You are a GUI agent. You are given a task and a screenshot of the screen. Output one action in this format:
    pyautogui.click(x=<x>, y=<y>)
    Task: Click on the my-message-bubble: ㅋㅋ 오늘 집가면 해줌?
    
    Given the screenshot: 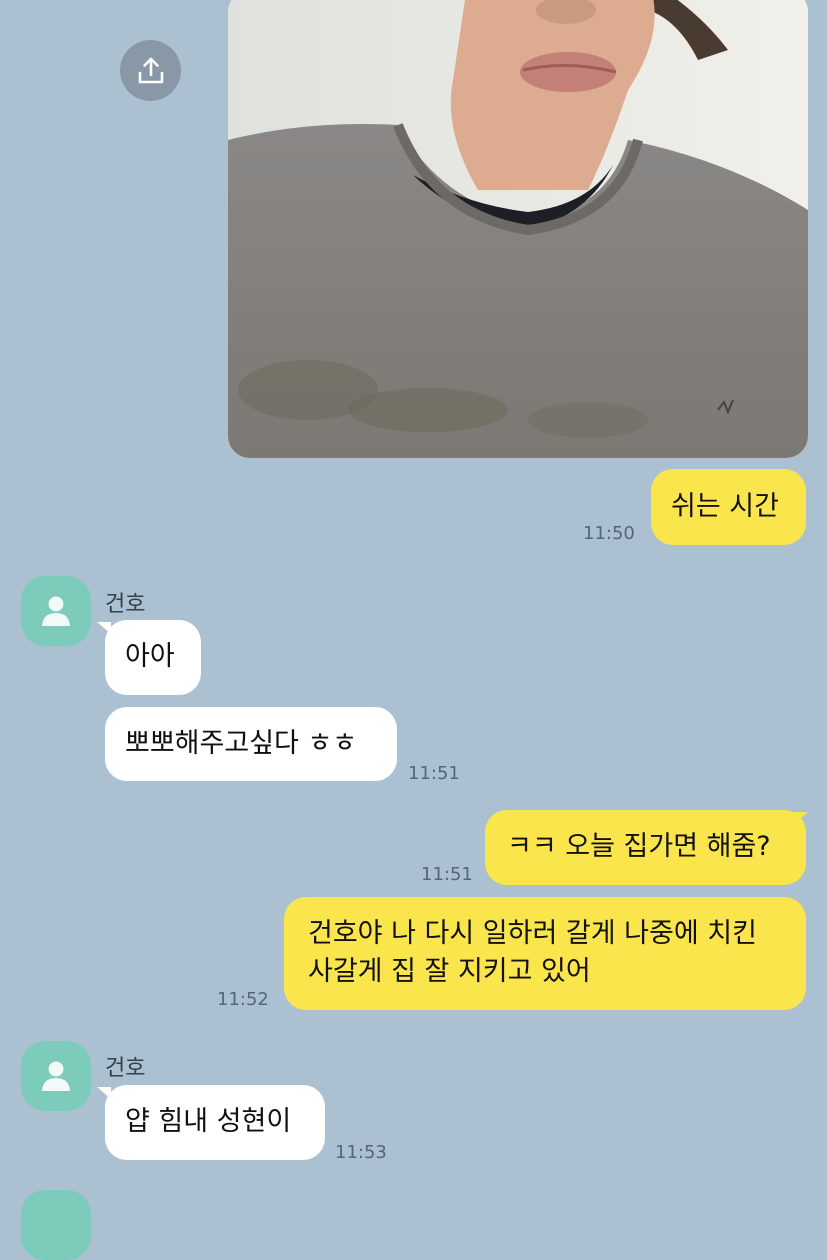 What is the action you would take?
    pyautogui.click(x=645, y=847)
    